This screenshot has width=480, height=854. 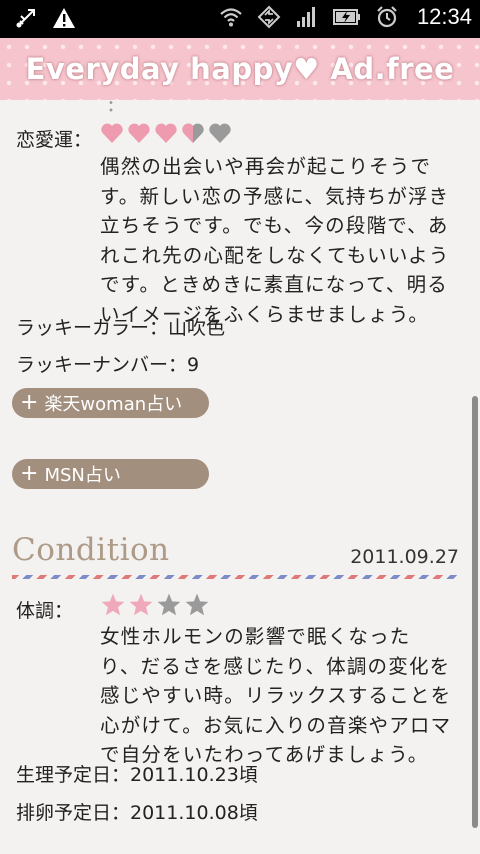 I want to click on text-line: 感じやすい時。リラックスすることを, so click(x=276, y=695).